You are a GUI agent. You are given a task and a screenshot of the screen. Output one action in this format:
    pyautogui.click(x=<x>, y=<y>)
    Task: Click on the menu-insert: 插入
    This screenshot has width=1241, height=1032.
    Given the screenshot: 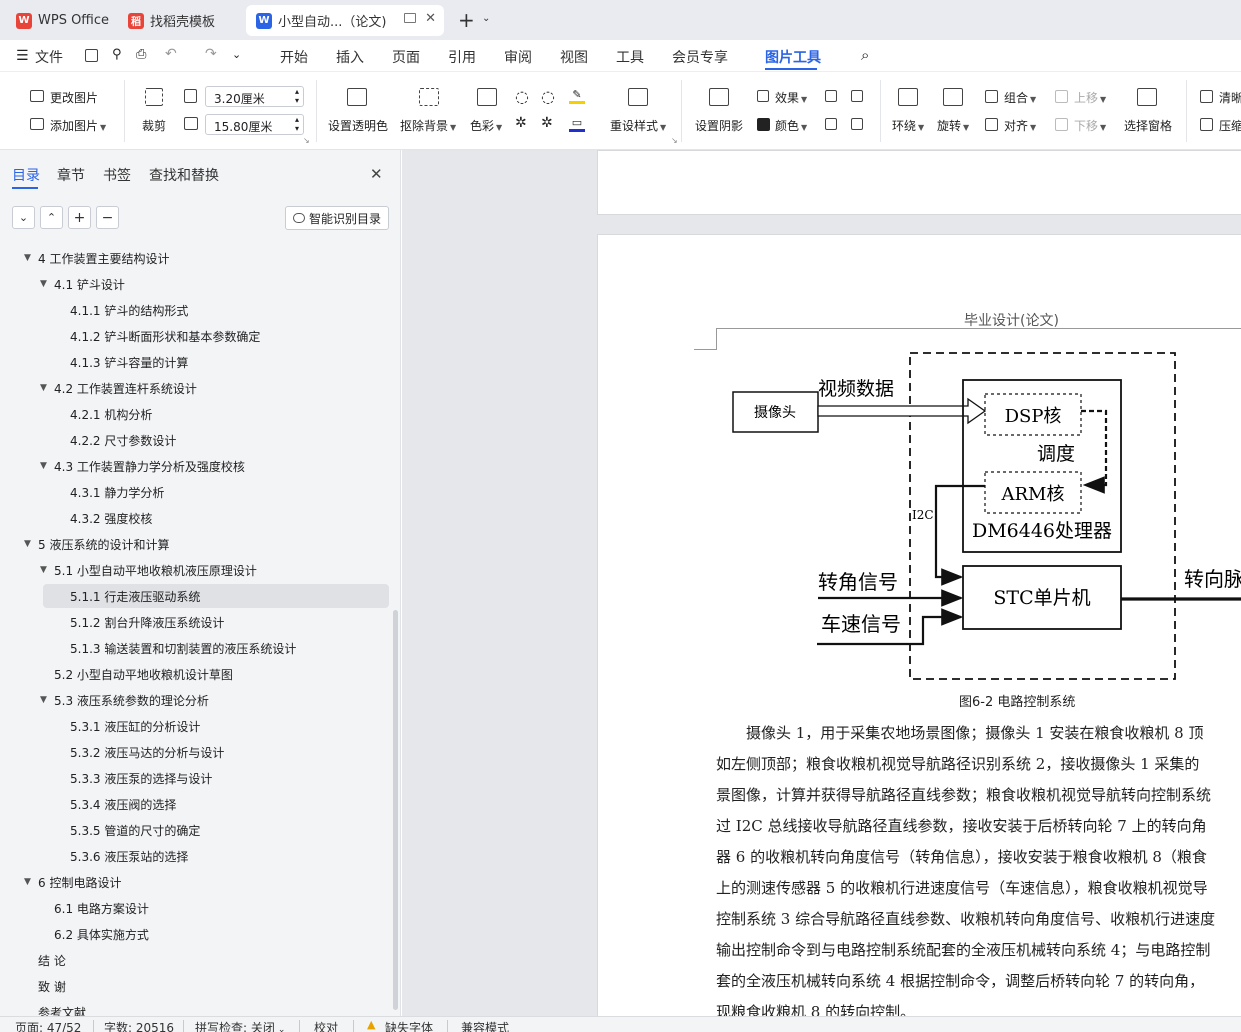 What is the action you would take?
    pyautogui.click(x=350, y=57)
    